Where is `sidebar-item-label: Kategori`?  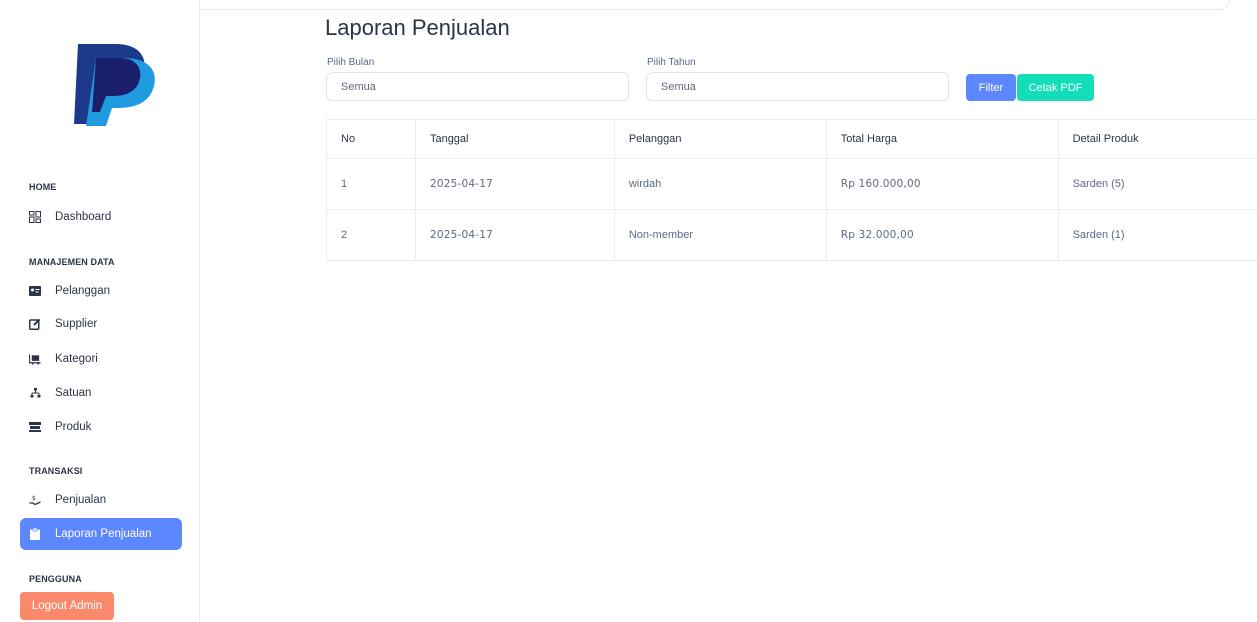
sidebar-item-label: Kategori is located at coordinates (76, 359).